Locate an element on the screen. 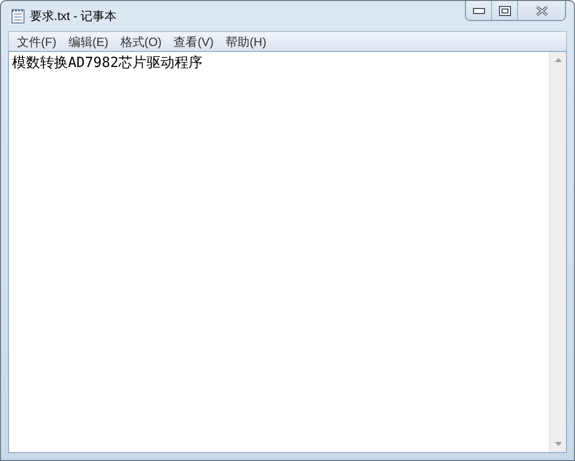 The height and width of the screenshot is (461, 575). minimize-button is located at coordinates (479, 10).